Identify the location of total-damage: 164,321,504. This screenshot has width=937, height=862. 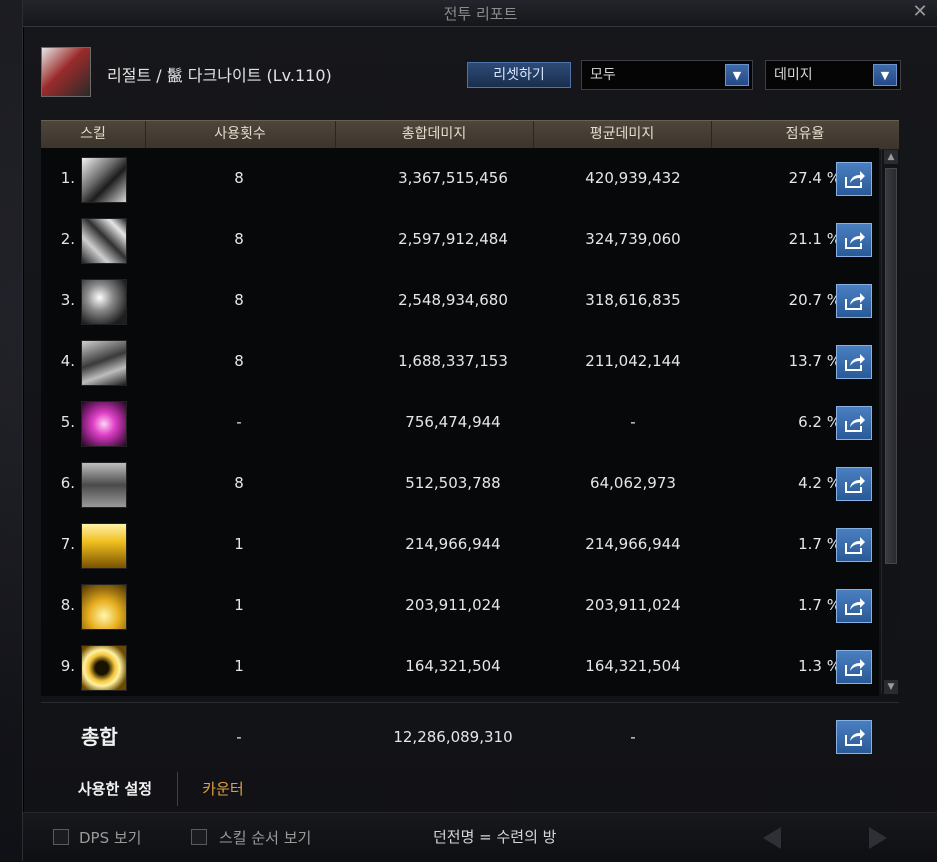
(453, 666).